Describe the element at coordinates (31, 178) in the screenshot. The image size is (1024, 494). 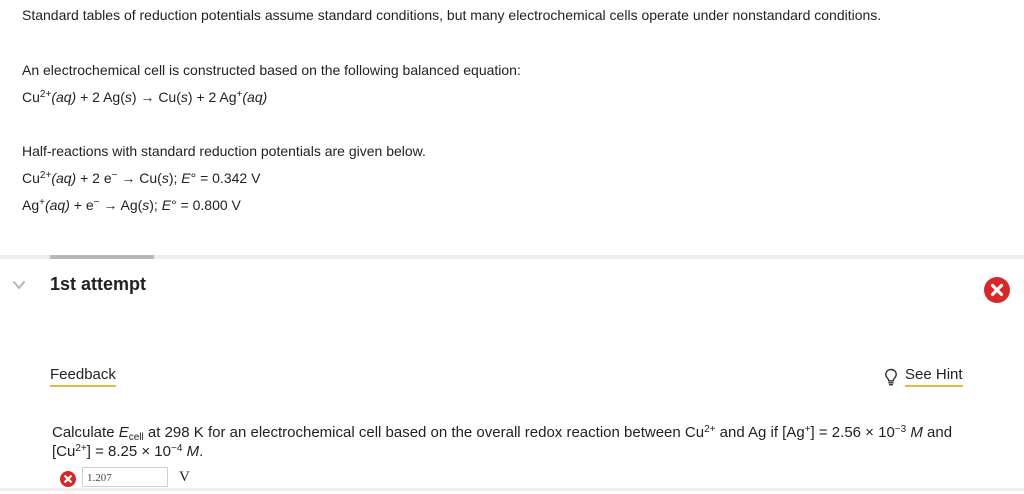
I see `hr-part: Cu` at that location.